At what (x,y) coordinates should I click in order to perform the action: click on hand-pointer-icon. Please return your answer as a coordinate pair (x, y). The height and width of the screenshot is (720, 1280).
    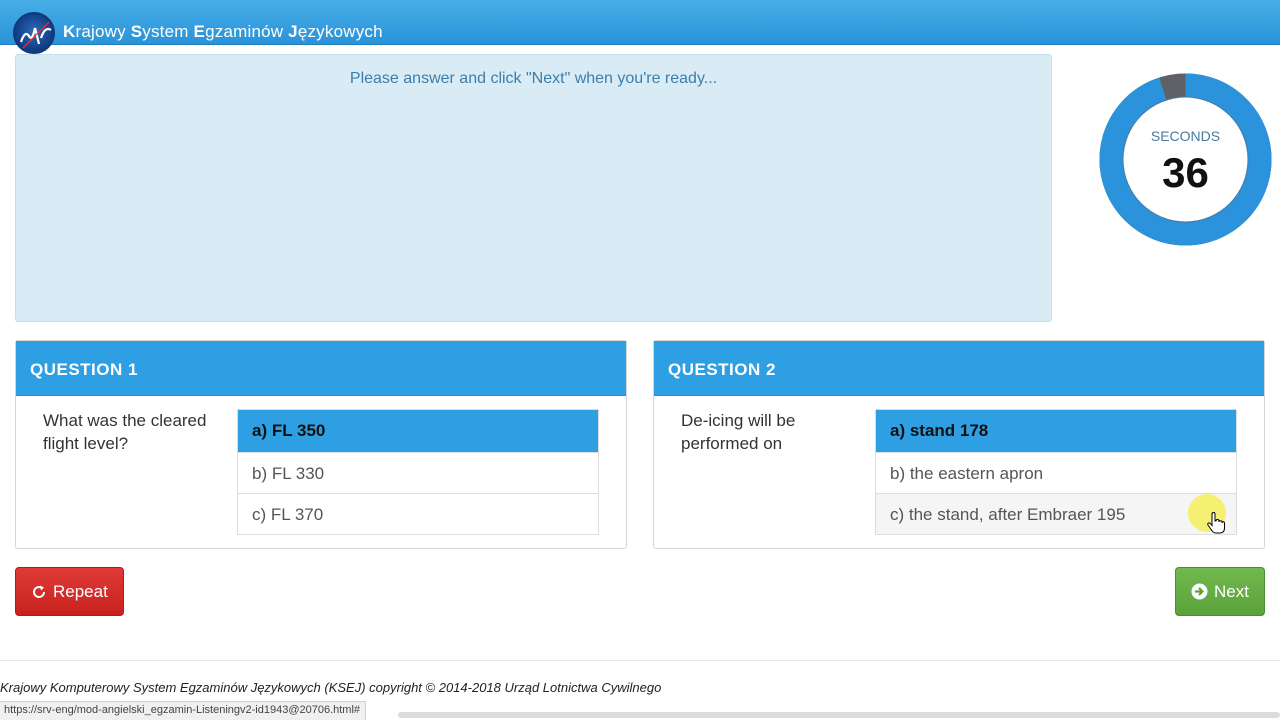
    Looking at the image, I should click on (1216, 525).